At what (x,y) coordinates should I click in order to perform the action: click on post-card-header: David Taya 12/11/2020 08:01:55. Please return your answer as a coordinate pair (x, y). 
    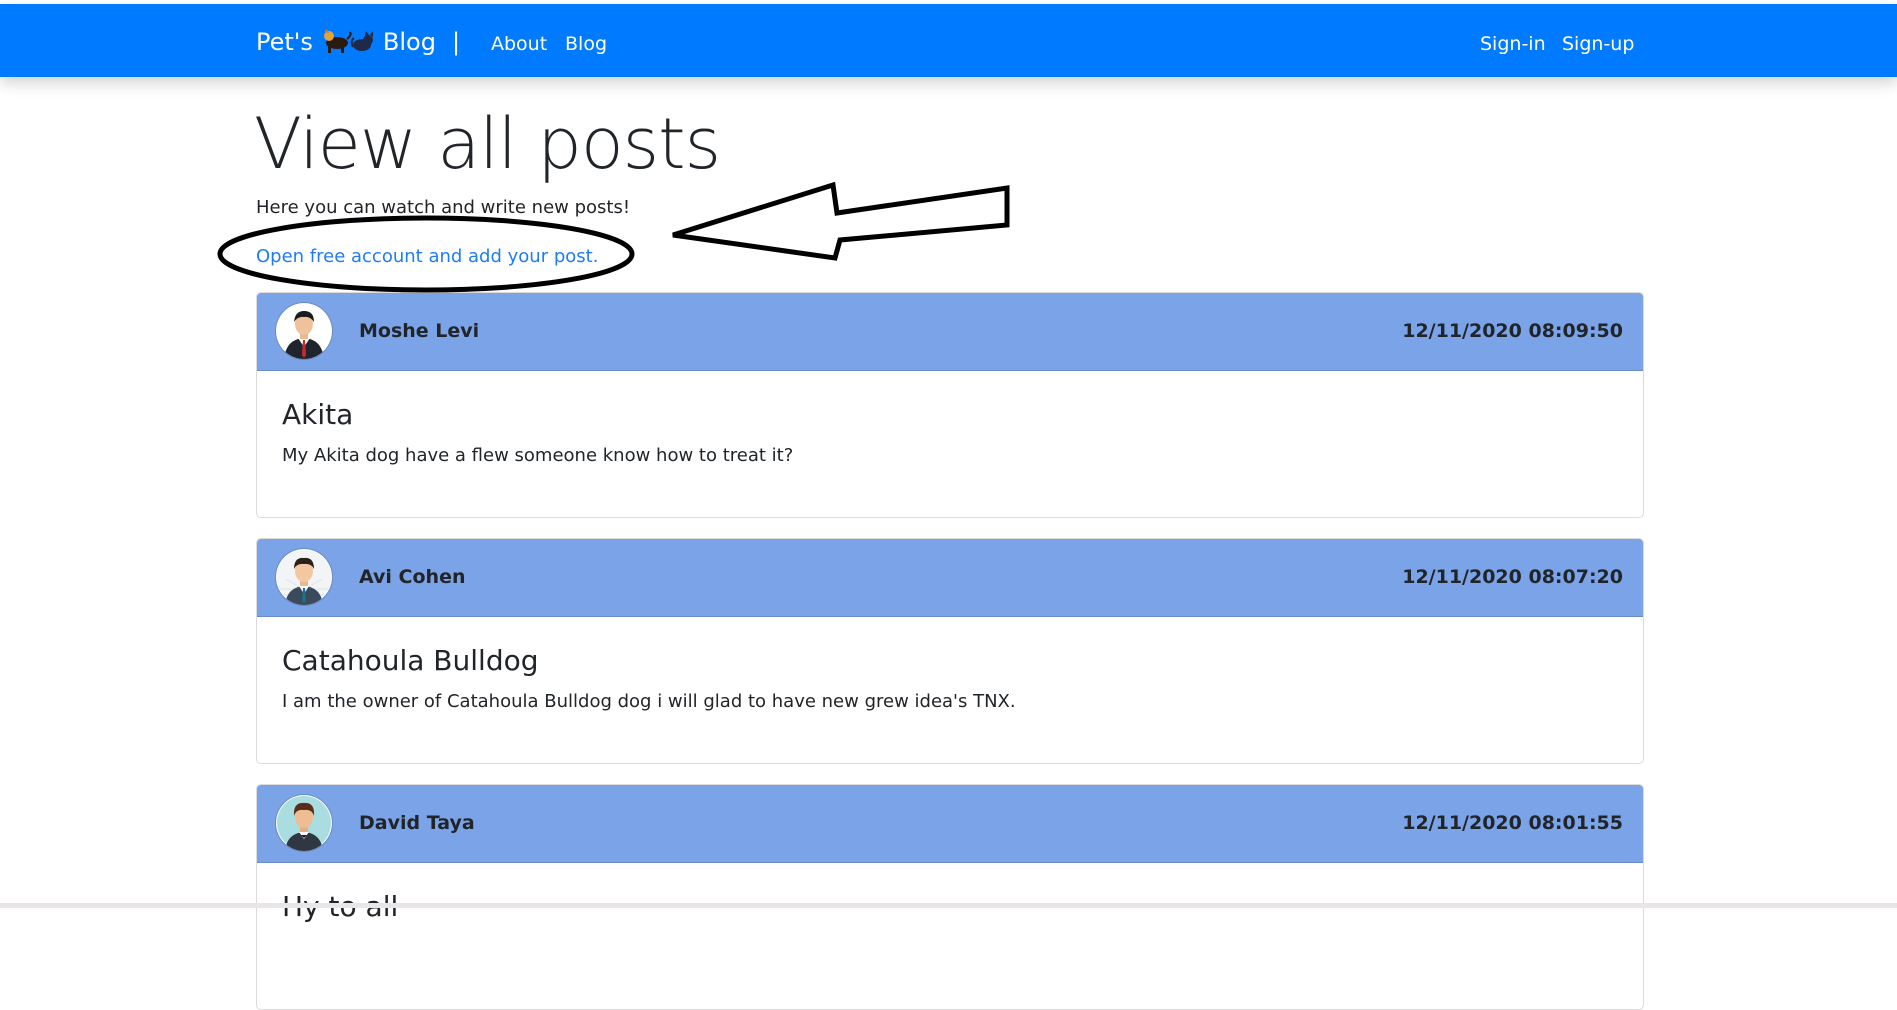
    Looking at the image, I should click on (950, 824).